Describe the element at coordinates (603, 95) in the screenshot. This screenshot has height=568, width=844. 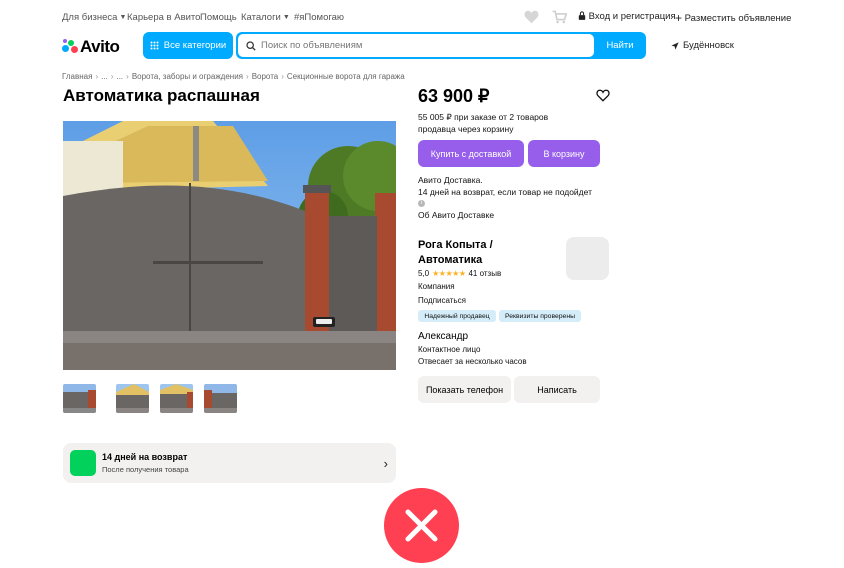
I see `favorite-heart-icon` at that location.